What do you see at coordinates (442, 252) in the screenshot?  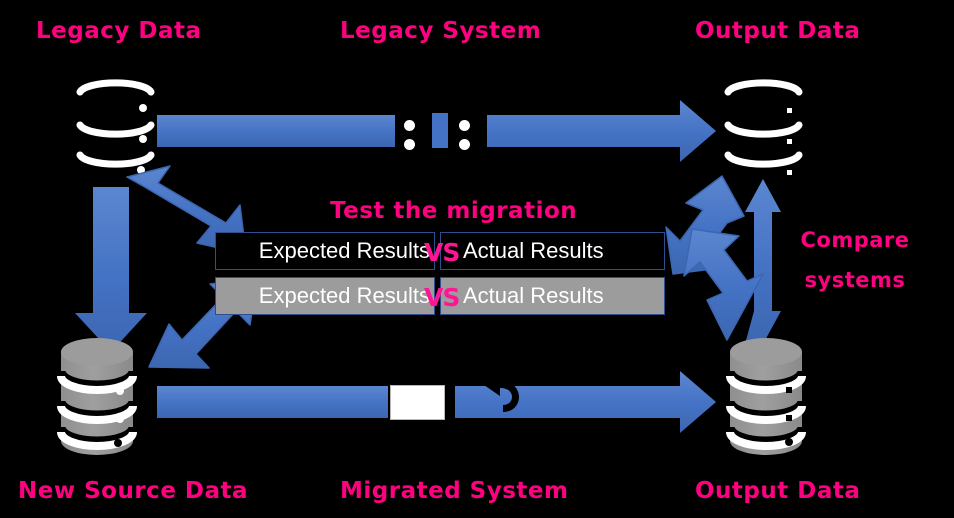 I see `vs-label-top: VS` at bounding box center [442, 252].